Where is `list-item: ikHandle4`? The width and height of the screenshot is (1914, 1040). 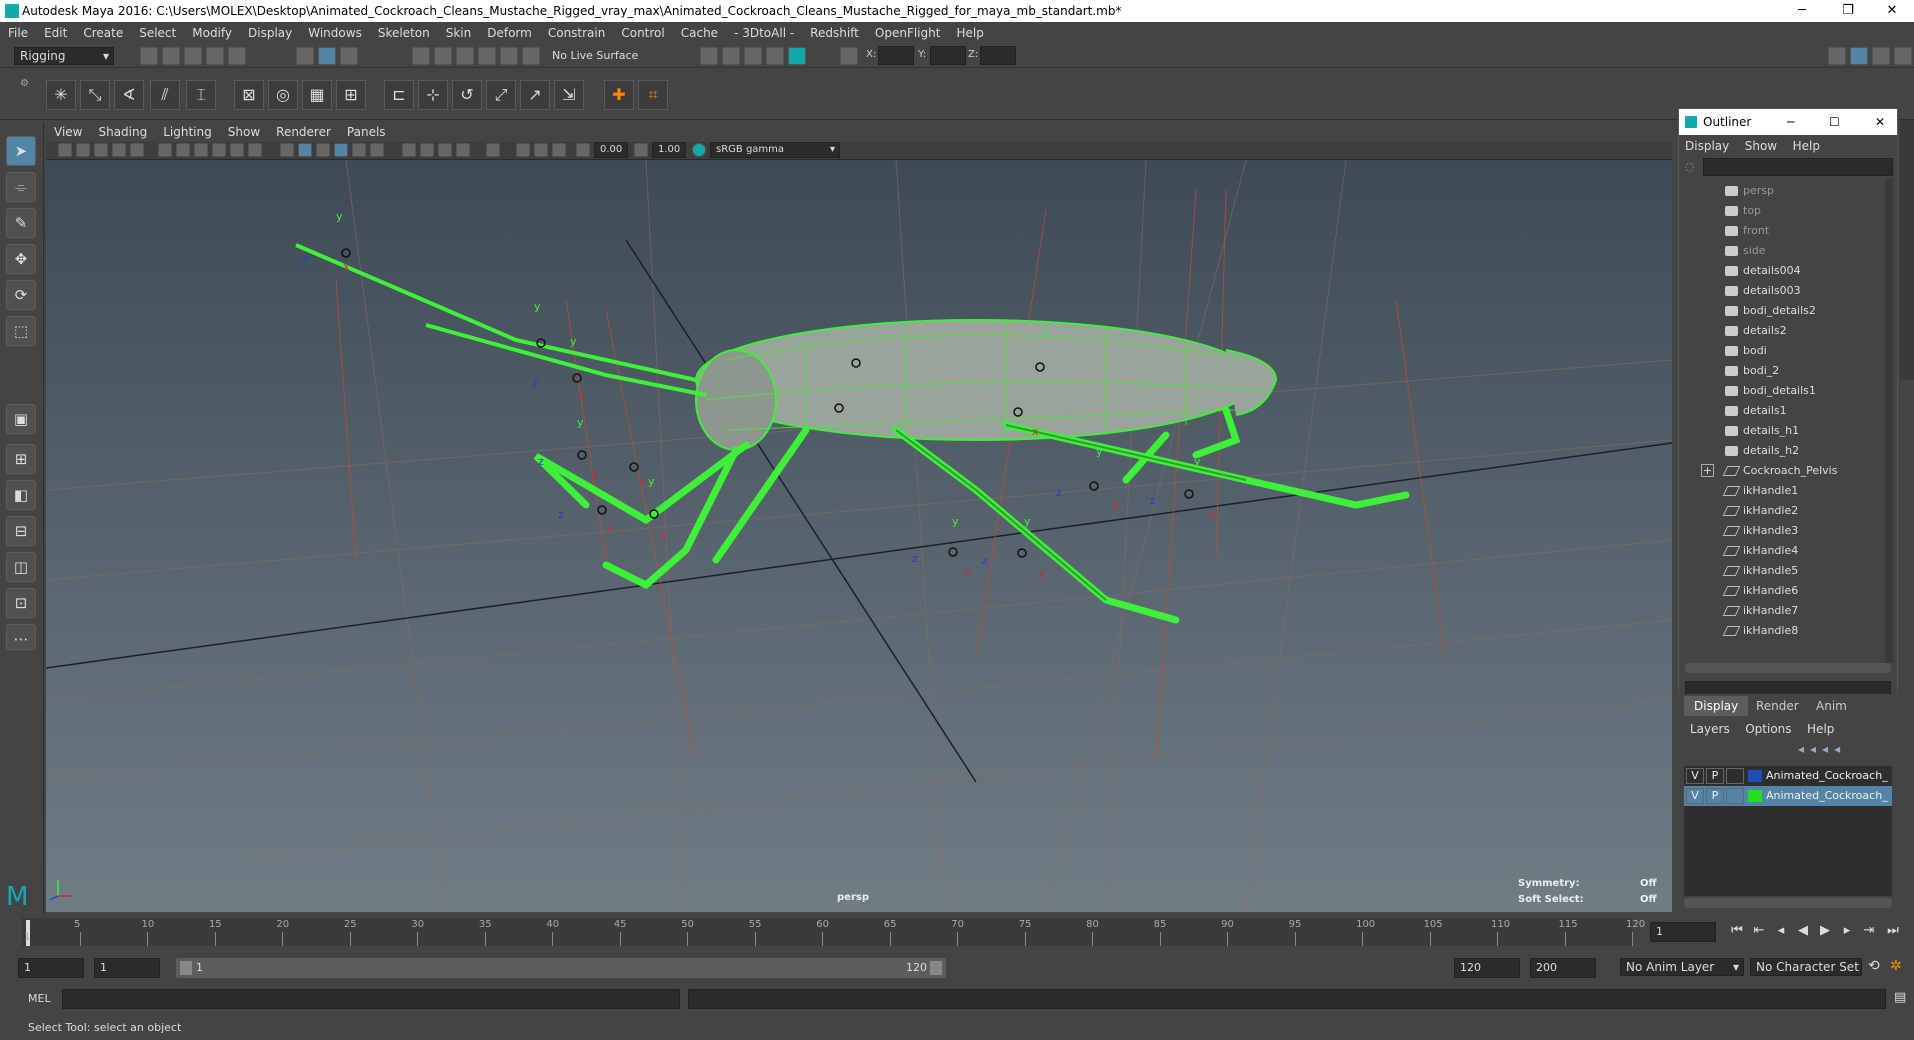
list-item: ikHandle4 is located at coordinates (1788, 551).